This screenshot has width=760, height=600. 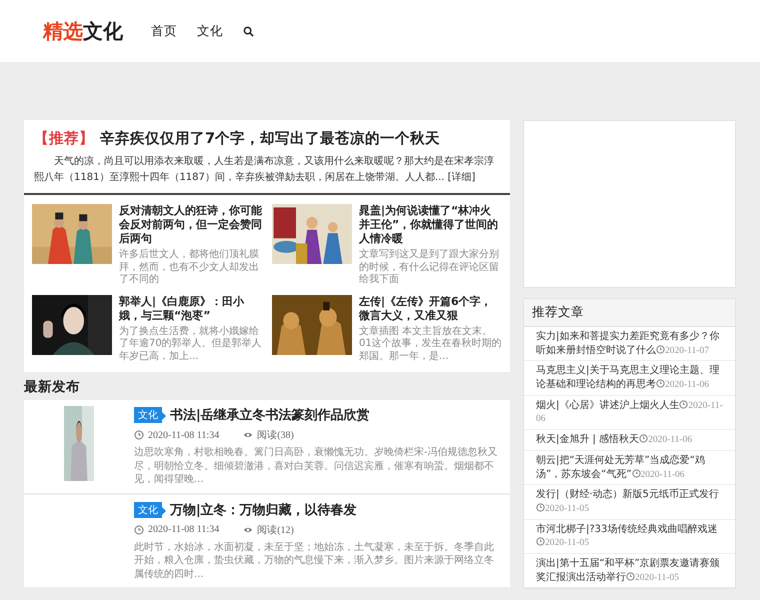 I want to click on article-title: 书法|岳继承立冬书法篆刻作品欣赏, so click(x=270, y=415).